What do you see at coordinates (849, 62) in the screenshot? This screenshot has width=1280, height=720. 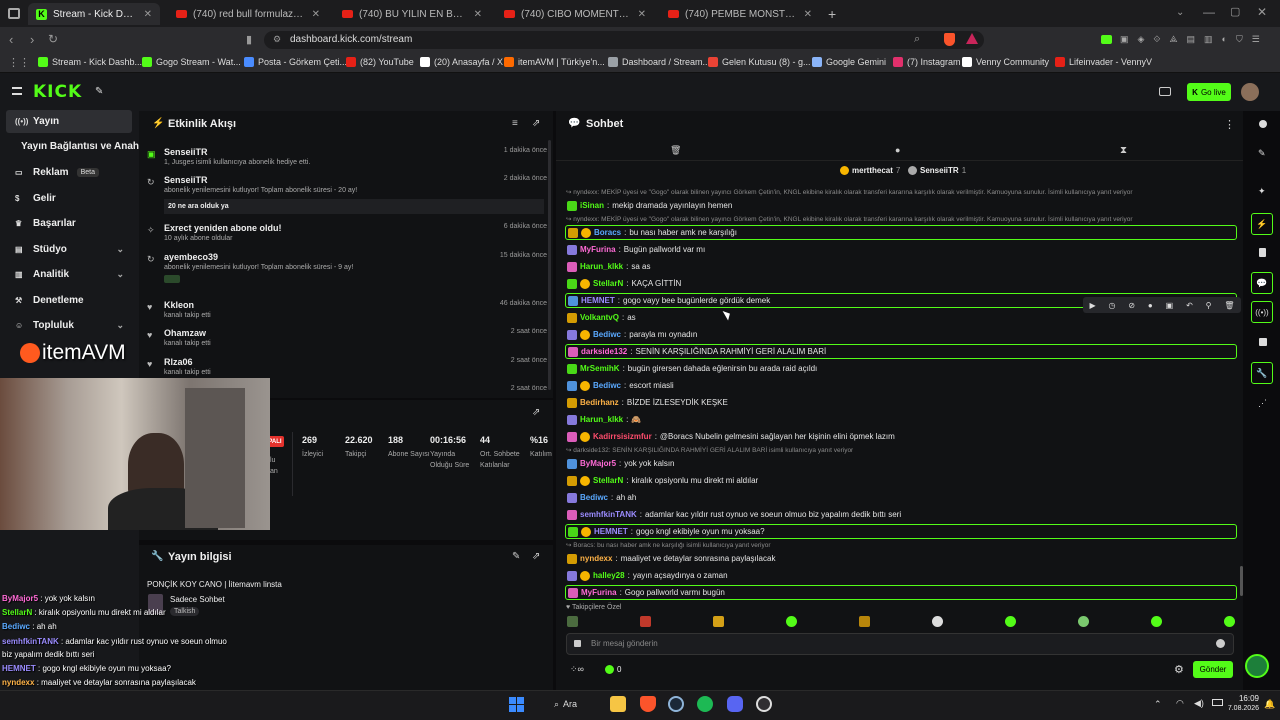 I see `bookmark-item: Google Gemini` at bounding box center [849, 62].